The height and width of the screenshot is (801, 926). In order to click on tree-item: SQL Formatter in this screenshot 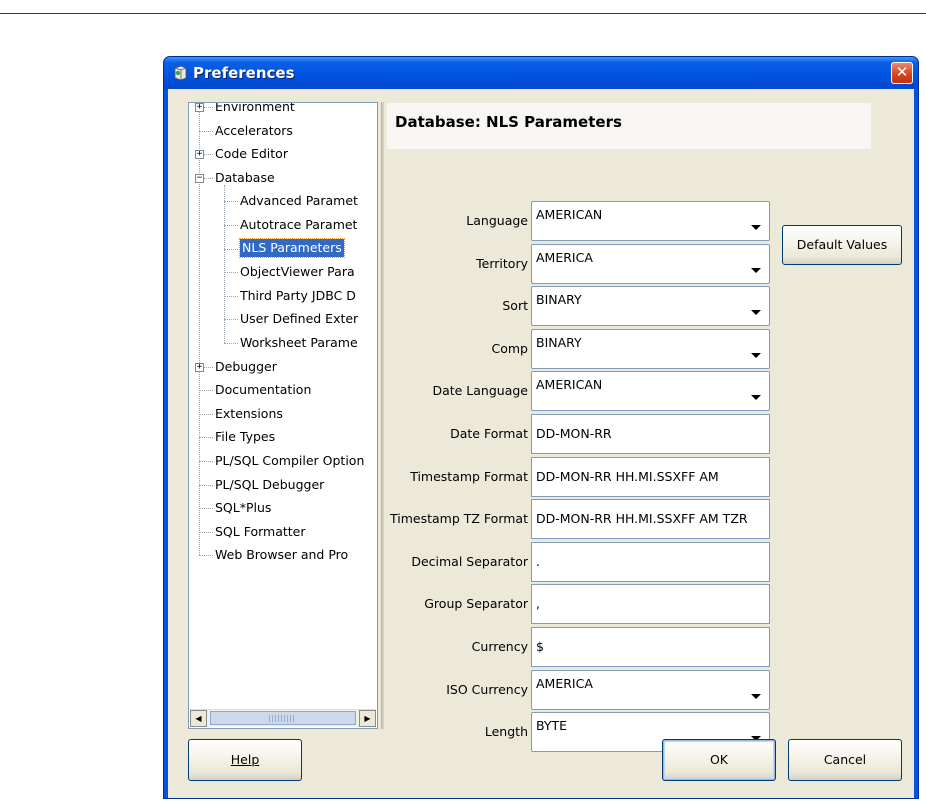, I will do `click(260, 532)`.